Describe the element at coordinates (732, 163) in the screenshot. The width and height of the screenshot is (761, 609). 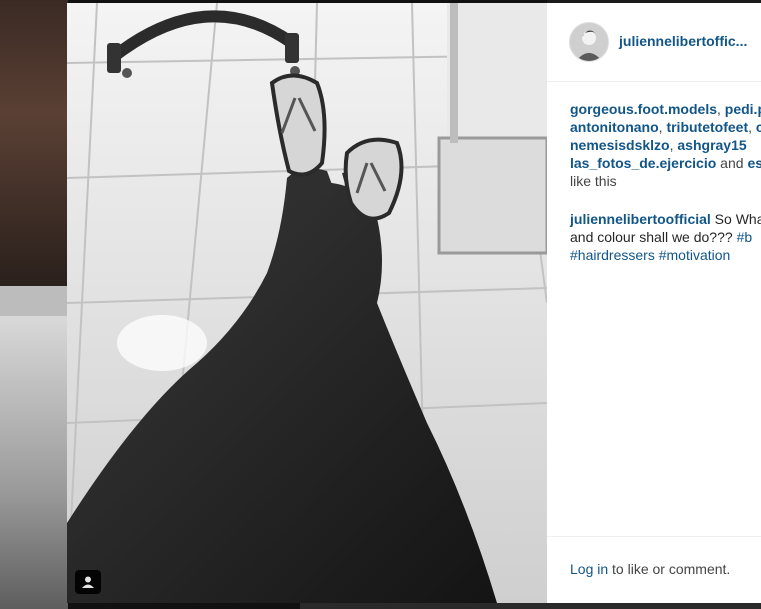
I see `likes-and-text: and` at that location.